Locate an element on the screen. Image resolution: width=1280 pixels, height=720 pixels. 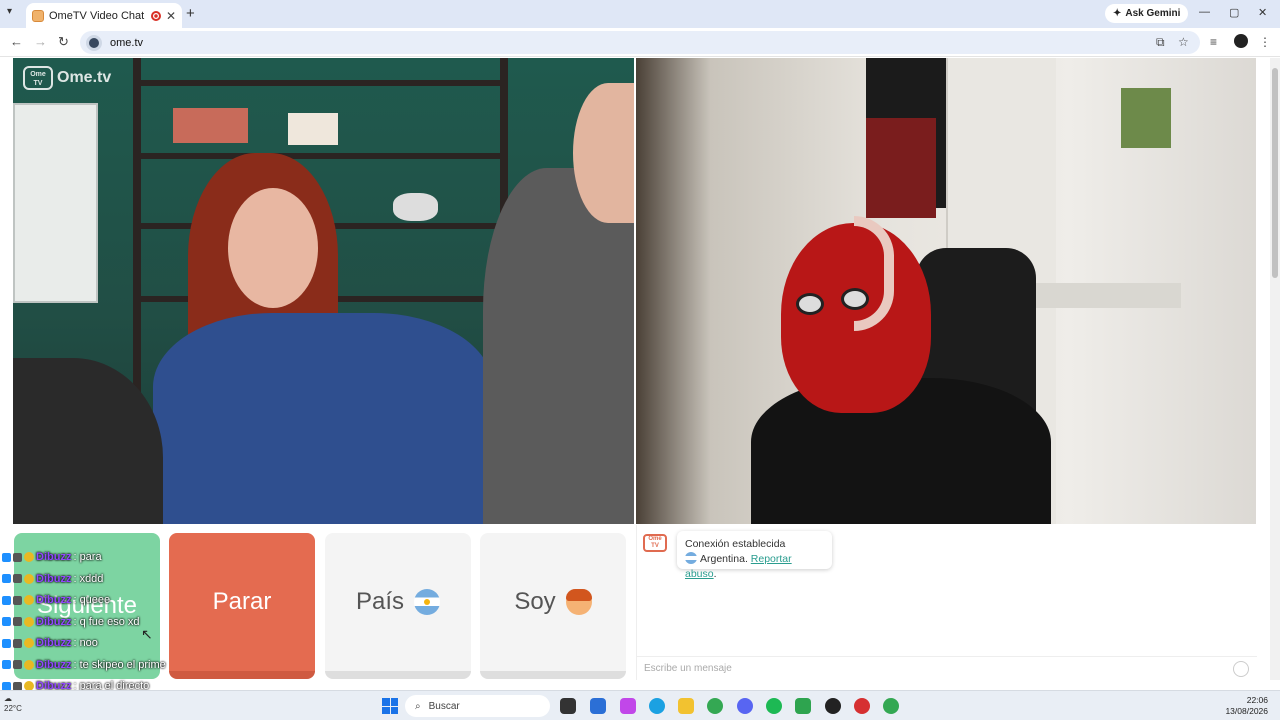
chat-text: : te skipeo el prime is located at coordinates (119, 664).